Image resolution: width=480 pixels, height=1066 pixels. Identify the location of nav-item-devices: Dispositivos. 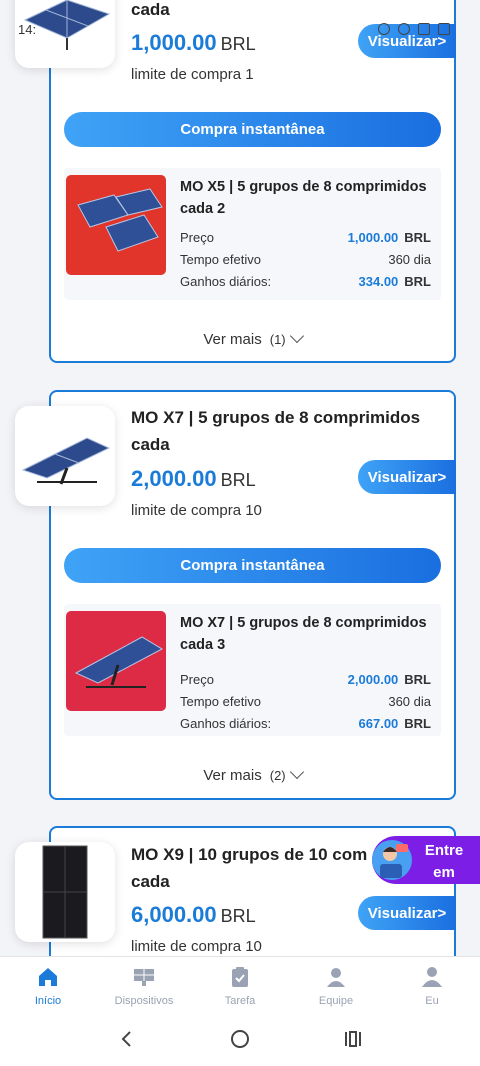
(144, 984).